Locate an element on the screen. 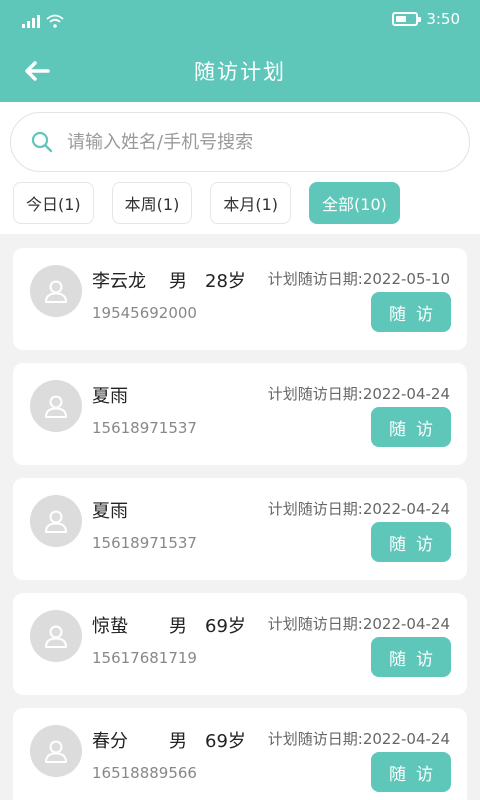 The height and width of the screenshot is (800, 480). status-time: 3:50 is located at coordinates (443, 19).